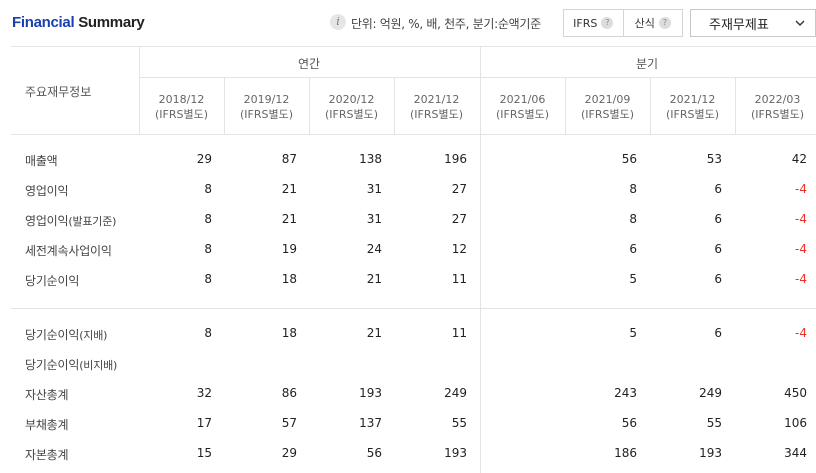 This screenshot has width=816, height=473. What do you see at coordinates (607, 99) in the screenshot?
I see `column-period: 2021/09` at bounding box center [607, 99].